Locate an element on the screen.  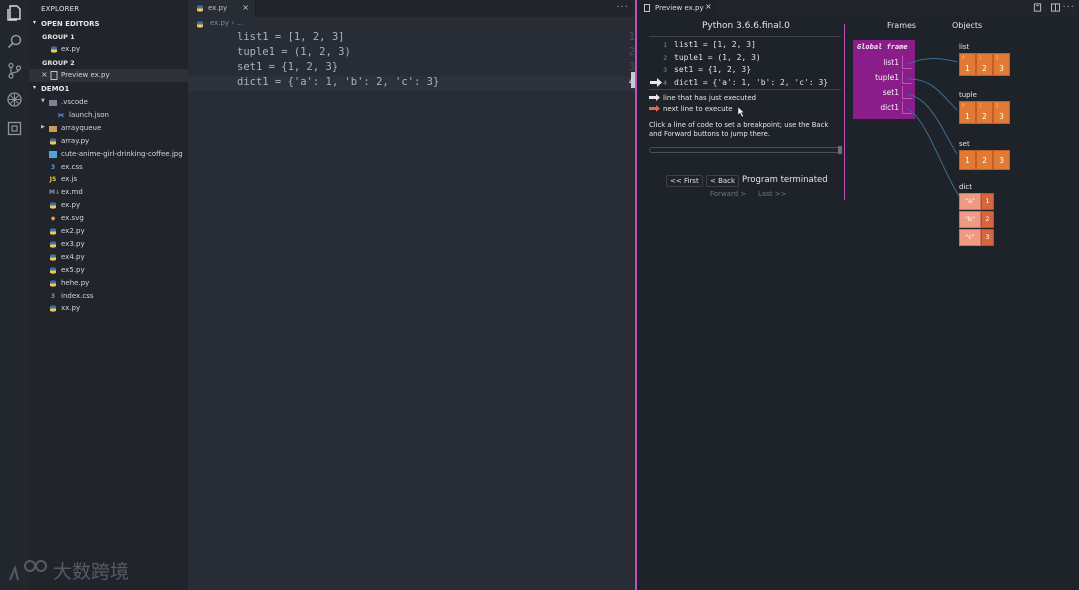
tuple-cell: 23 is located at coordinates (1001, 112).